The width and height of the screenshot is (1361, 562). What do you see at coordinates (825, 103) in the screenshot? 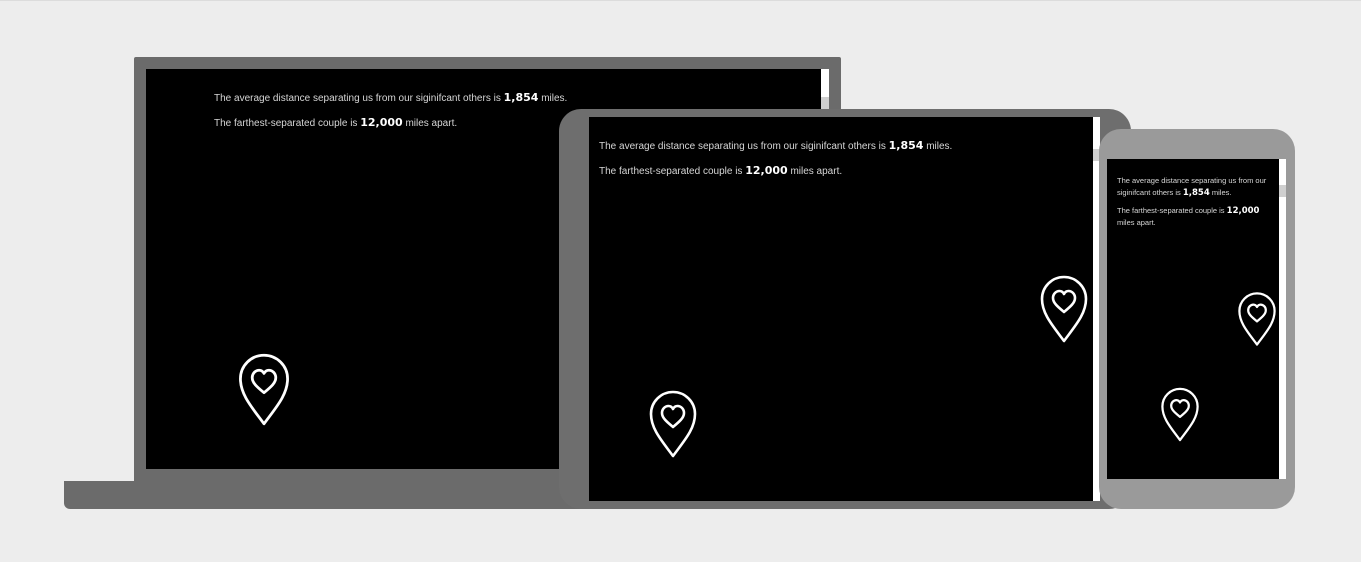
I see `laptop-scrollbar-thumb` at bounding box center [825, 103].